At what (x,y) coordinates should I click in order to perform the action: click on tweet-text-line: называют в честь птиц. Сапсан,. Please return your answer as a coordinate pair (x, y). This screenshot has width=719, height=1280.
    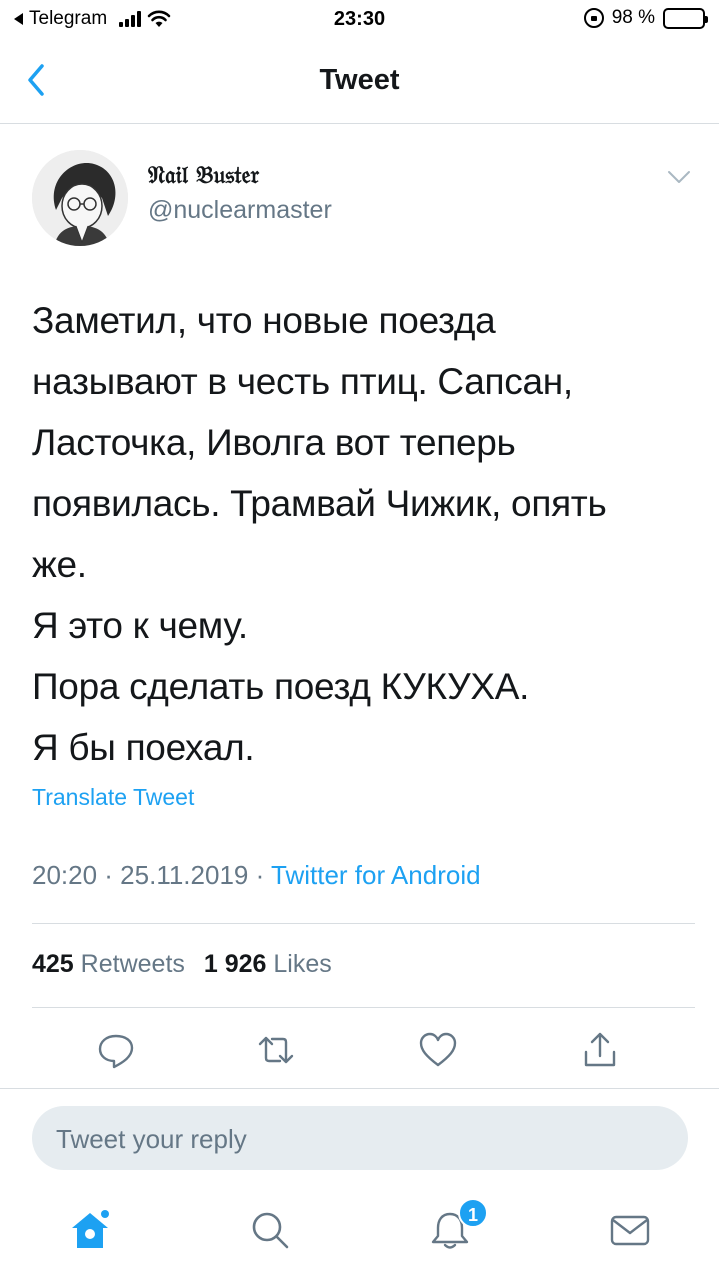
    Looking at the image, I should click on (302, 381).